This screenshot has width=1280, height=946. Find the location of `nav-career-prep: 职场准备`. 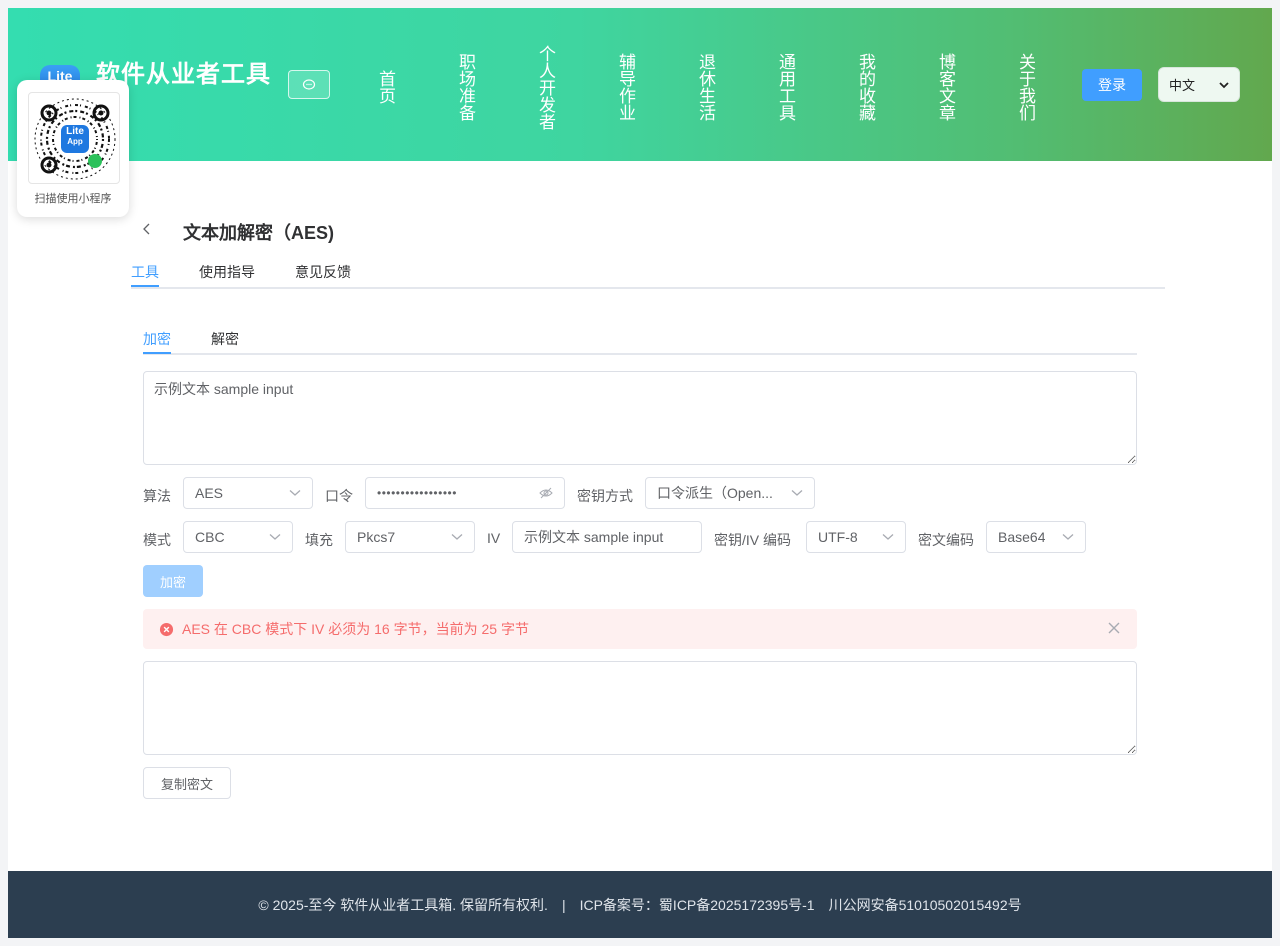

nav-career-prep: 职场准备 is located at coordinates (466, 87).